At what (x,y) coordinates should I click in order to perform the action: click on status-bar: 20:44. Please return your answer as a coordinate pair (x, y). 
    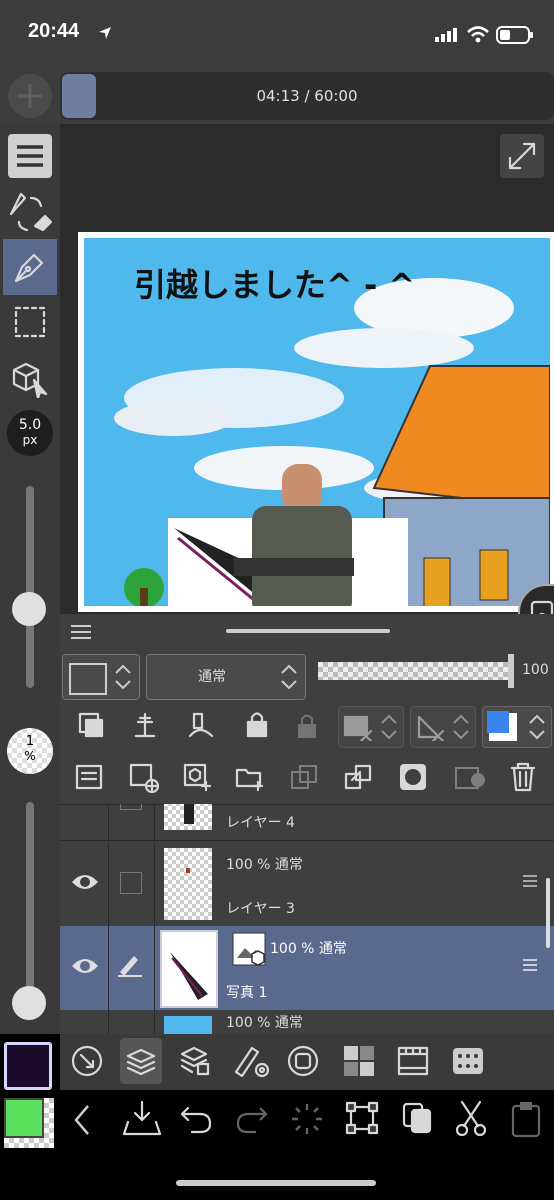
    Looking at the image, I should click on (277, 35).